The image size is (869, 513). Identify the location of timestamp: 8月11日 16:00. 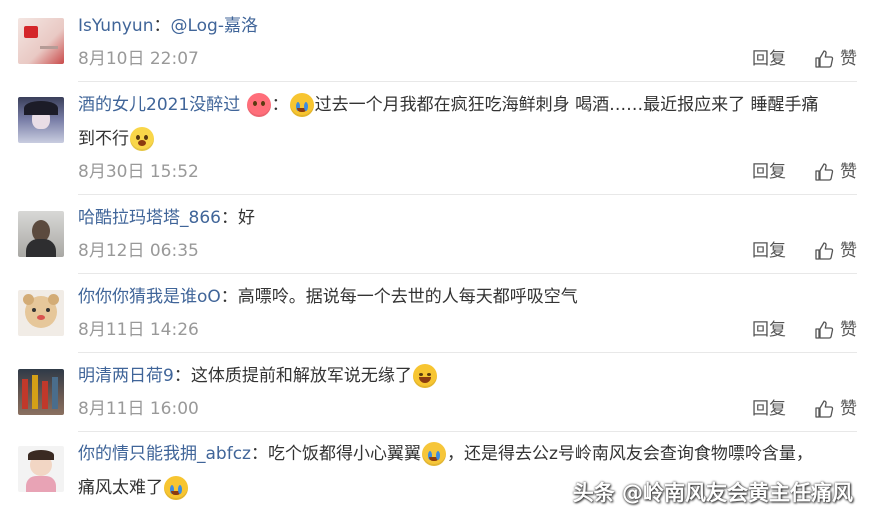
(138, 409).